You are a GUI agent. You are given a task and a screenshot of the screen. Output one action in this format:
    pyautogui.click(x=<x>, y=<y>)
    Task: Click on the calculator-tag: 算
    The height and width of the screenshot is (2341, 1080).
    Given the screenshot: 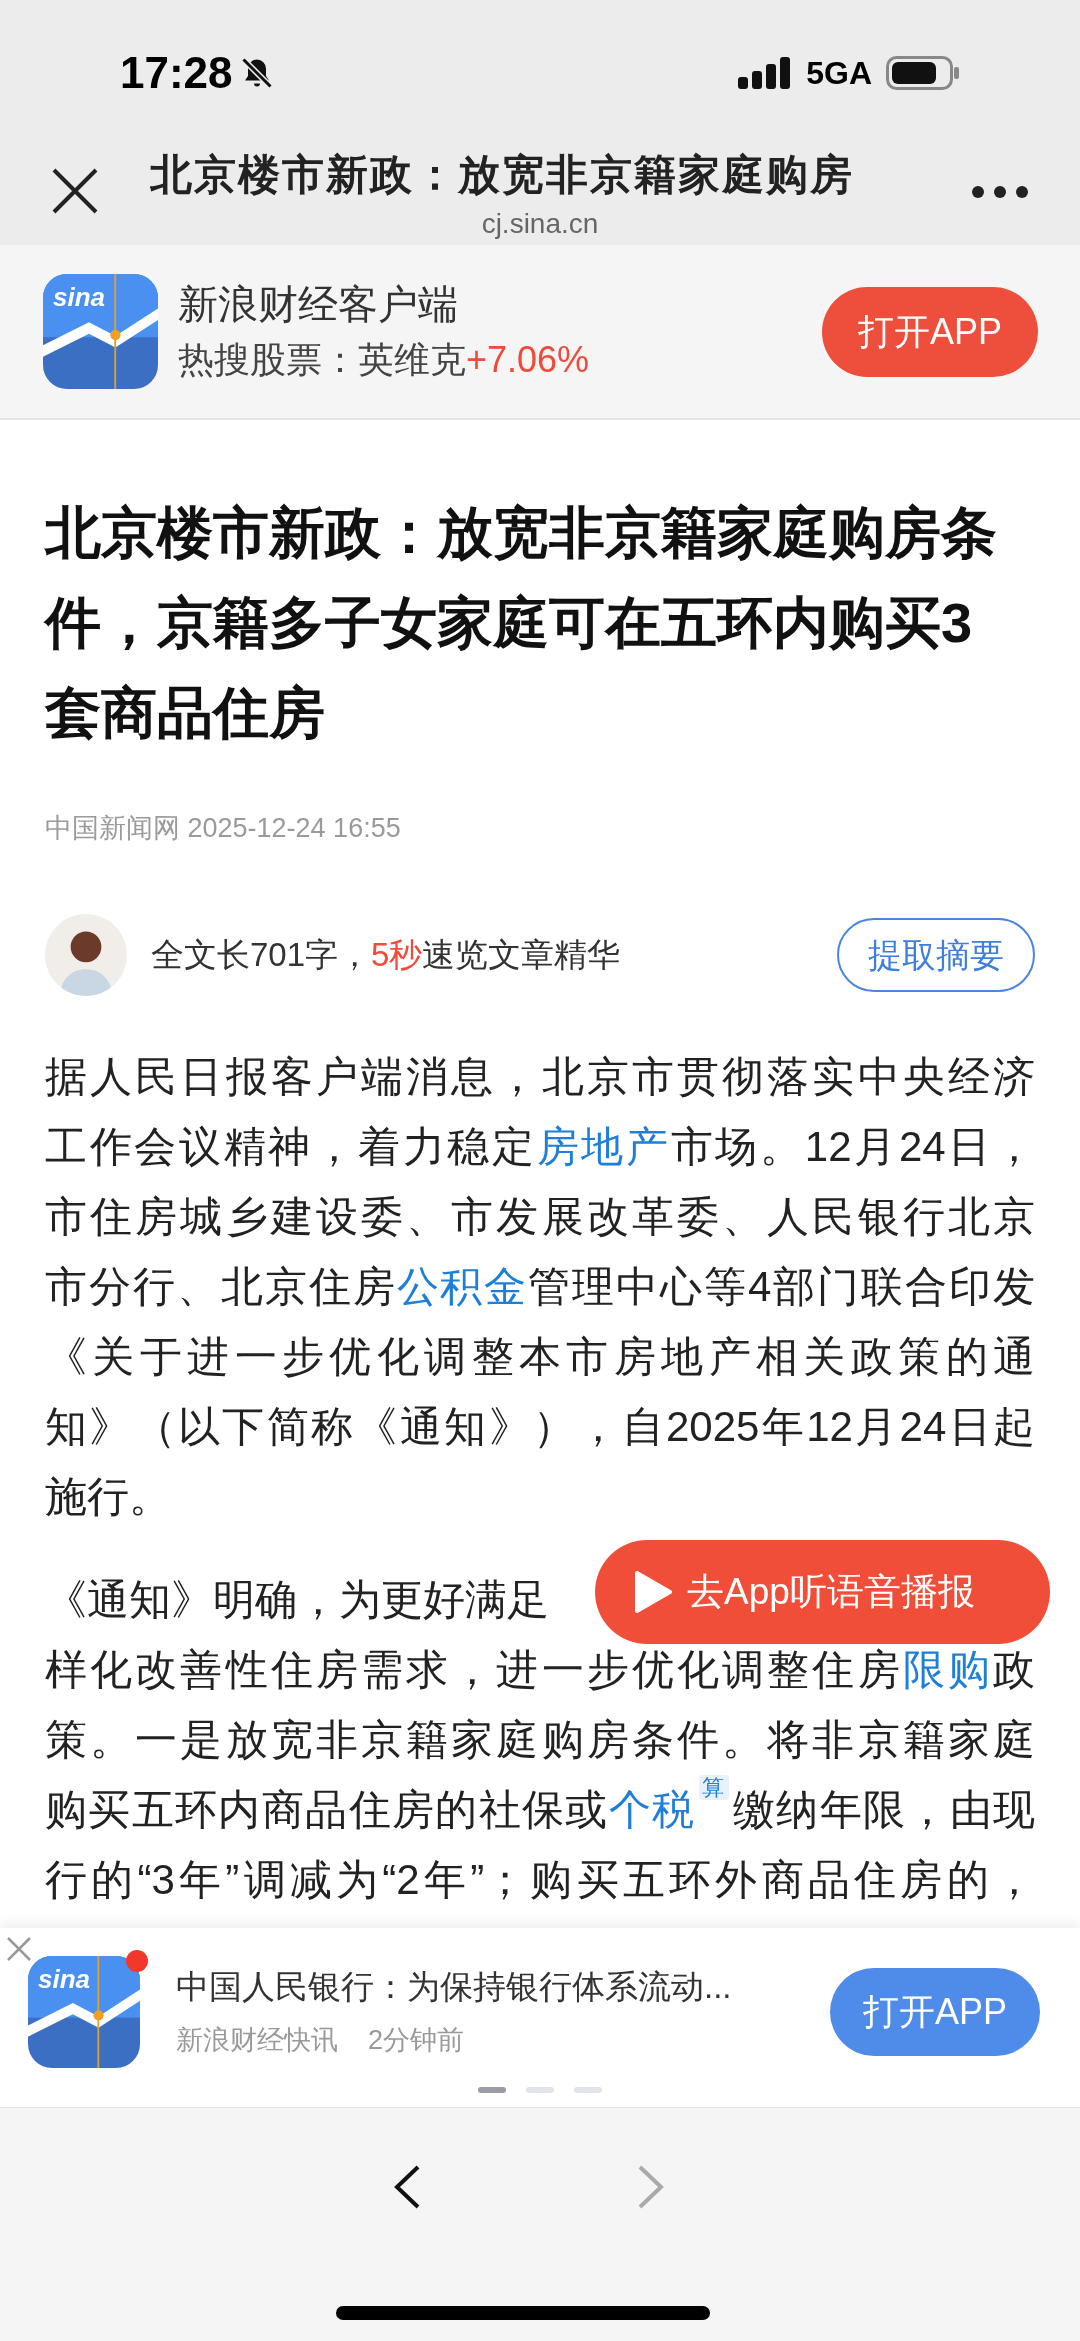 What is the action you would take?
    pyautogui.click(x=714, y=1787)
    